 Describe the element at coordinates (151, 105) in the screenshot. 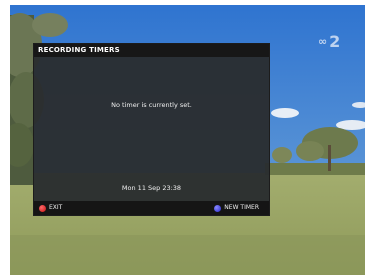

I see `empty-state-message: No timer is currently set.` at that location.